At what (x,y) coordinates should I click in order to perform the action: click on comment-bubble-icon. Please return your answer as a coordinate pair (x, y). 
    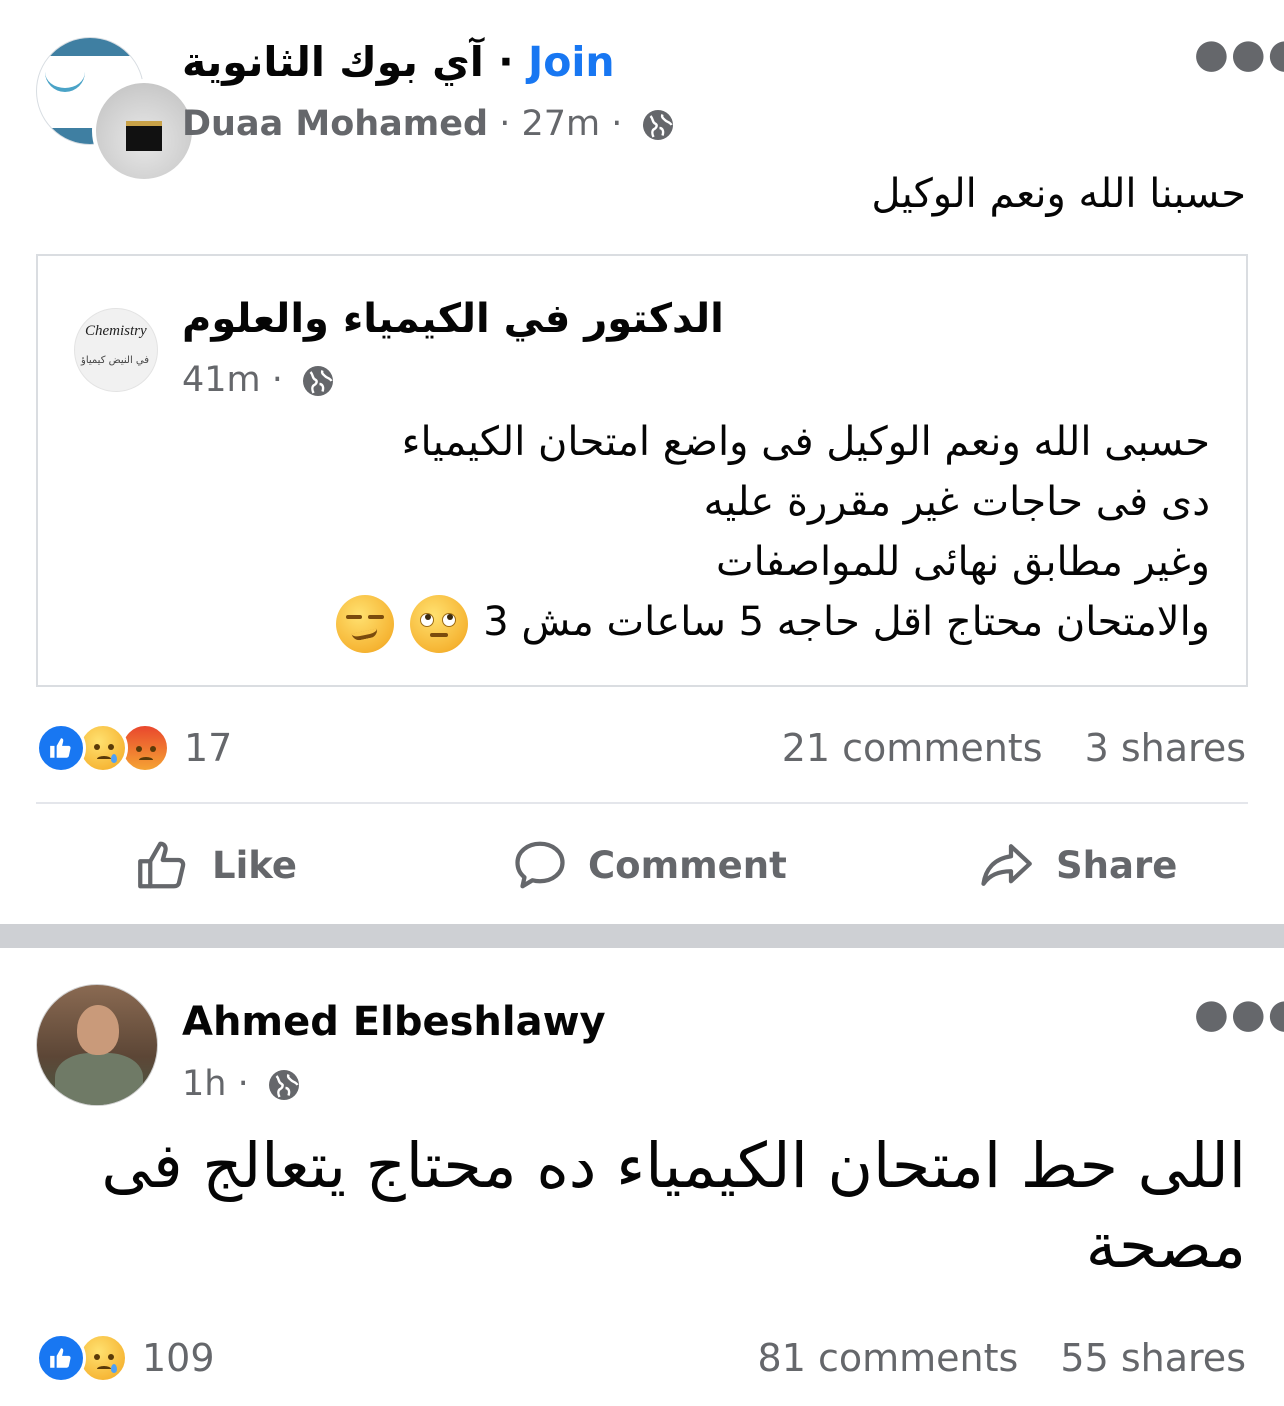
    Looking at the image, I should click on (540, 865).